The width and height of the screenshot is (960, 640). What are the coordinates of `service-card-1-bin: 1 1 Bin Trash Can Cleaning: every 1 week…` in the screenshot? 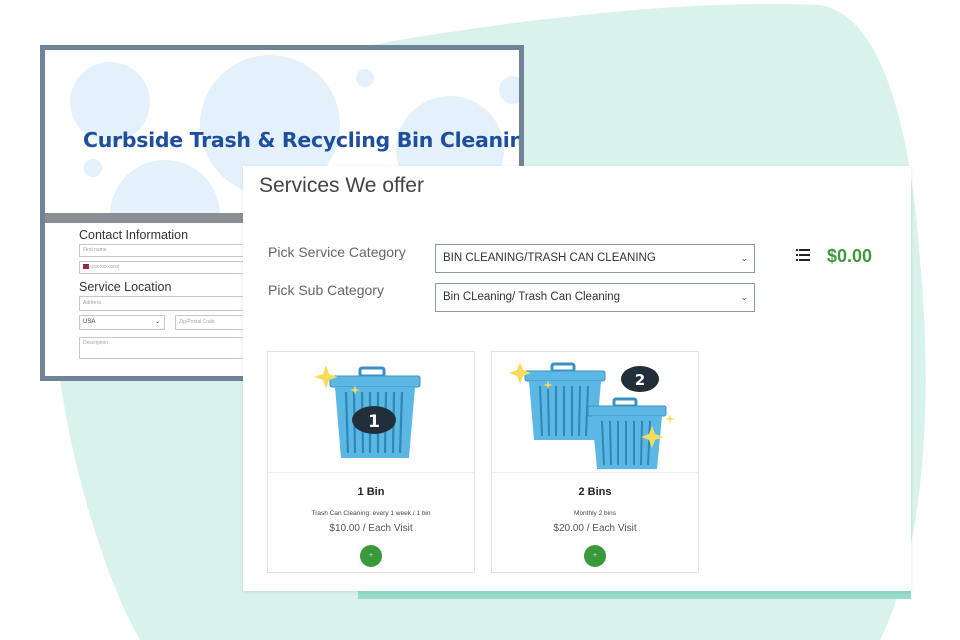 It's located at (371, 462).